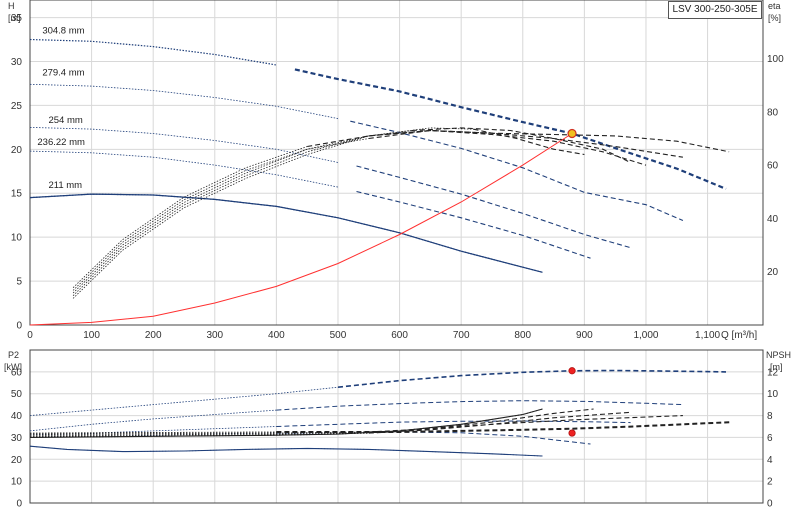 The image size is (800, 520). What do you see at coordinates (65, 185) in the screenshot?
I see `head-curve-label: 211 mm` at bounding box center [65, 185].